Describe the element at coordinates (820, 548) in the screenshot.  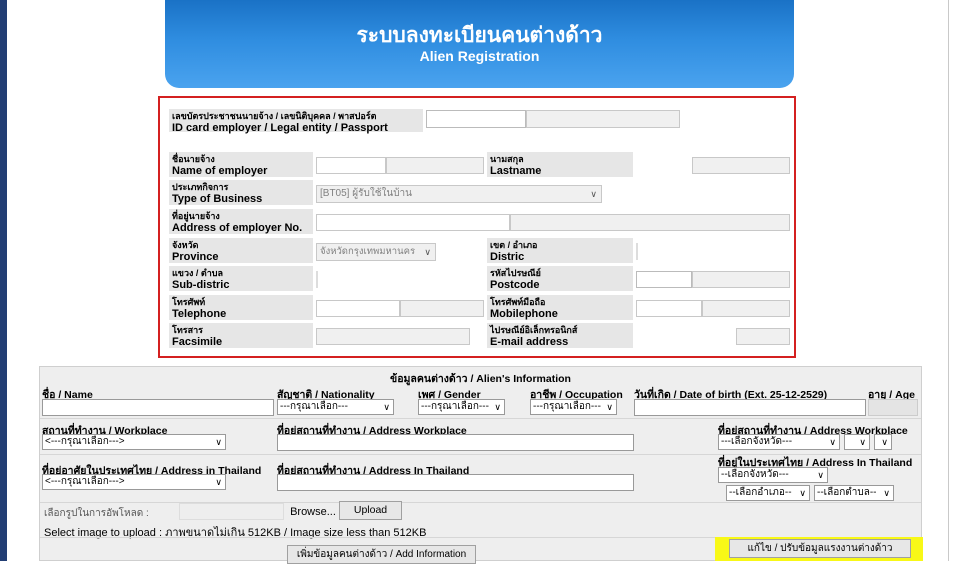
I see `edit-alien-button: แก้ไข / ปรับข้อมูลแรงงานต่างด้าว` at that location.